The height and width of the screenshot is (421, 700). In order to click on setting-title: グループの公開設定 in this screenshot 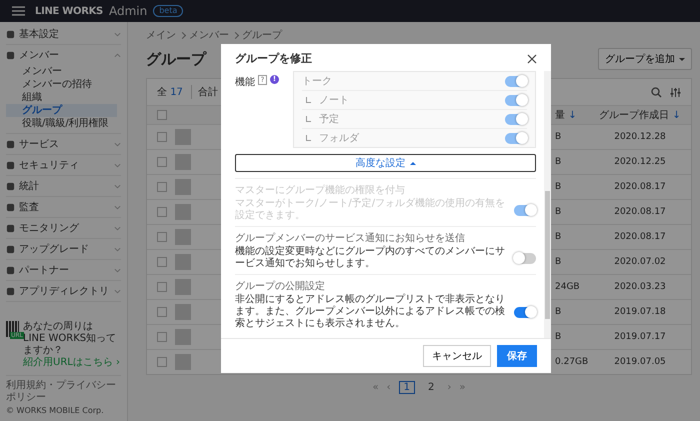, I will do `click(280, 286)`.